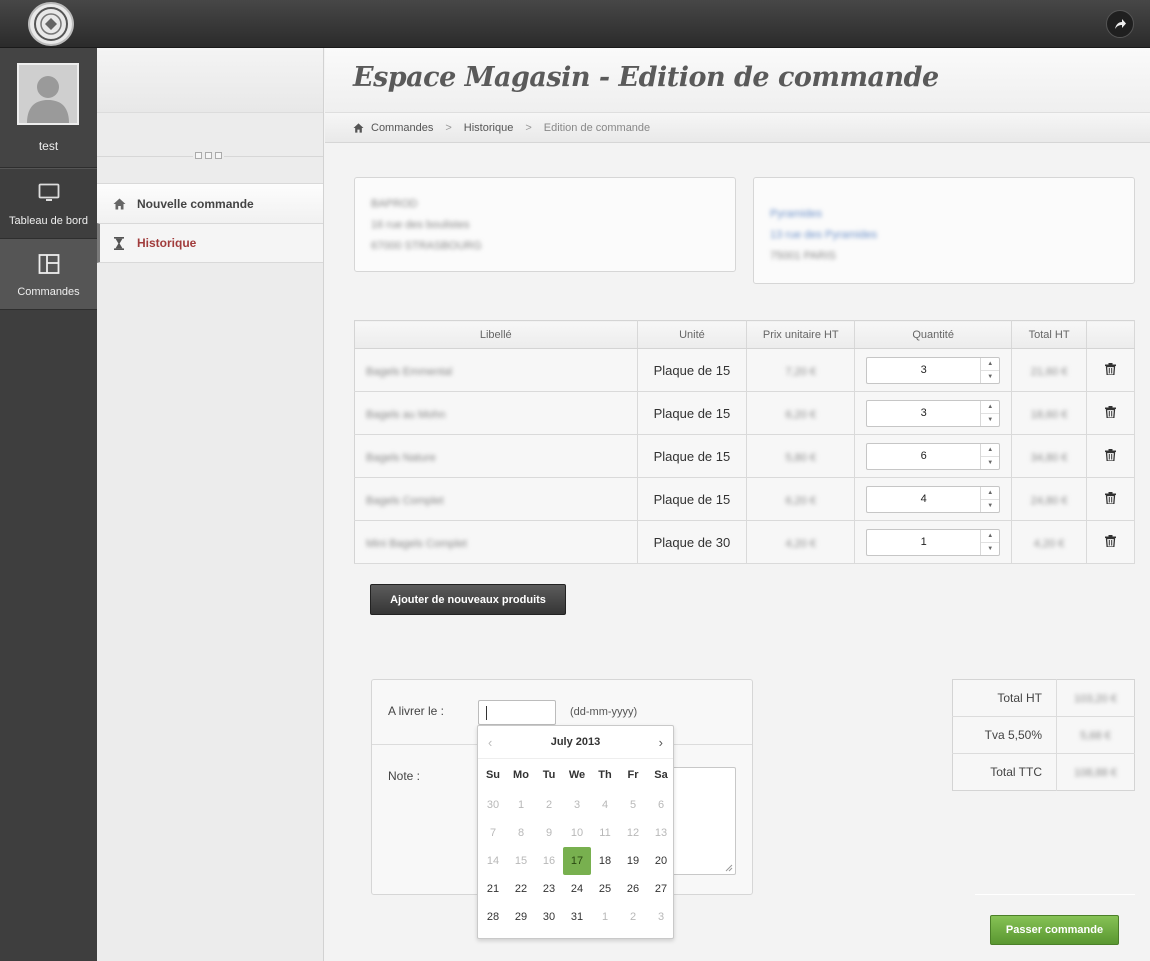  What do you see at coordinates (605, 861) in the screenshot?
I see `datepicker-day: 18` at bounding box center [605, 861].